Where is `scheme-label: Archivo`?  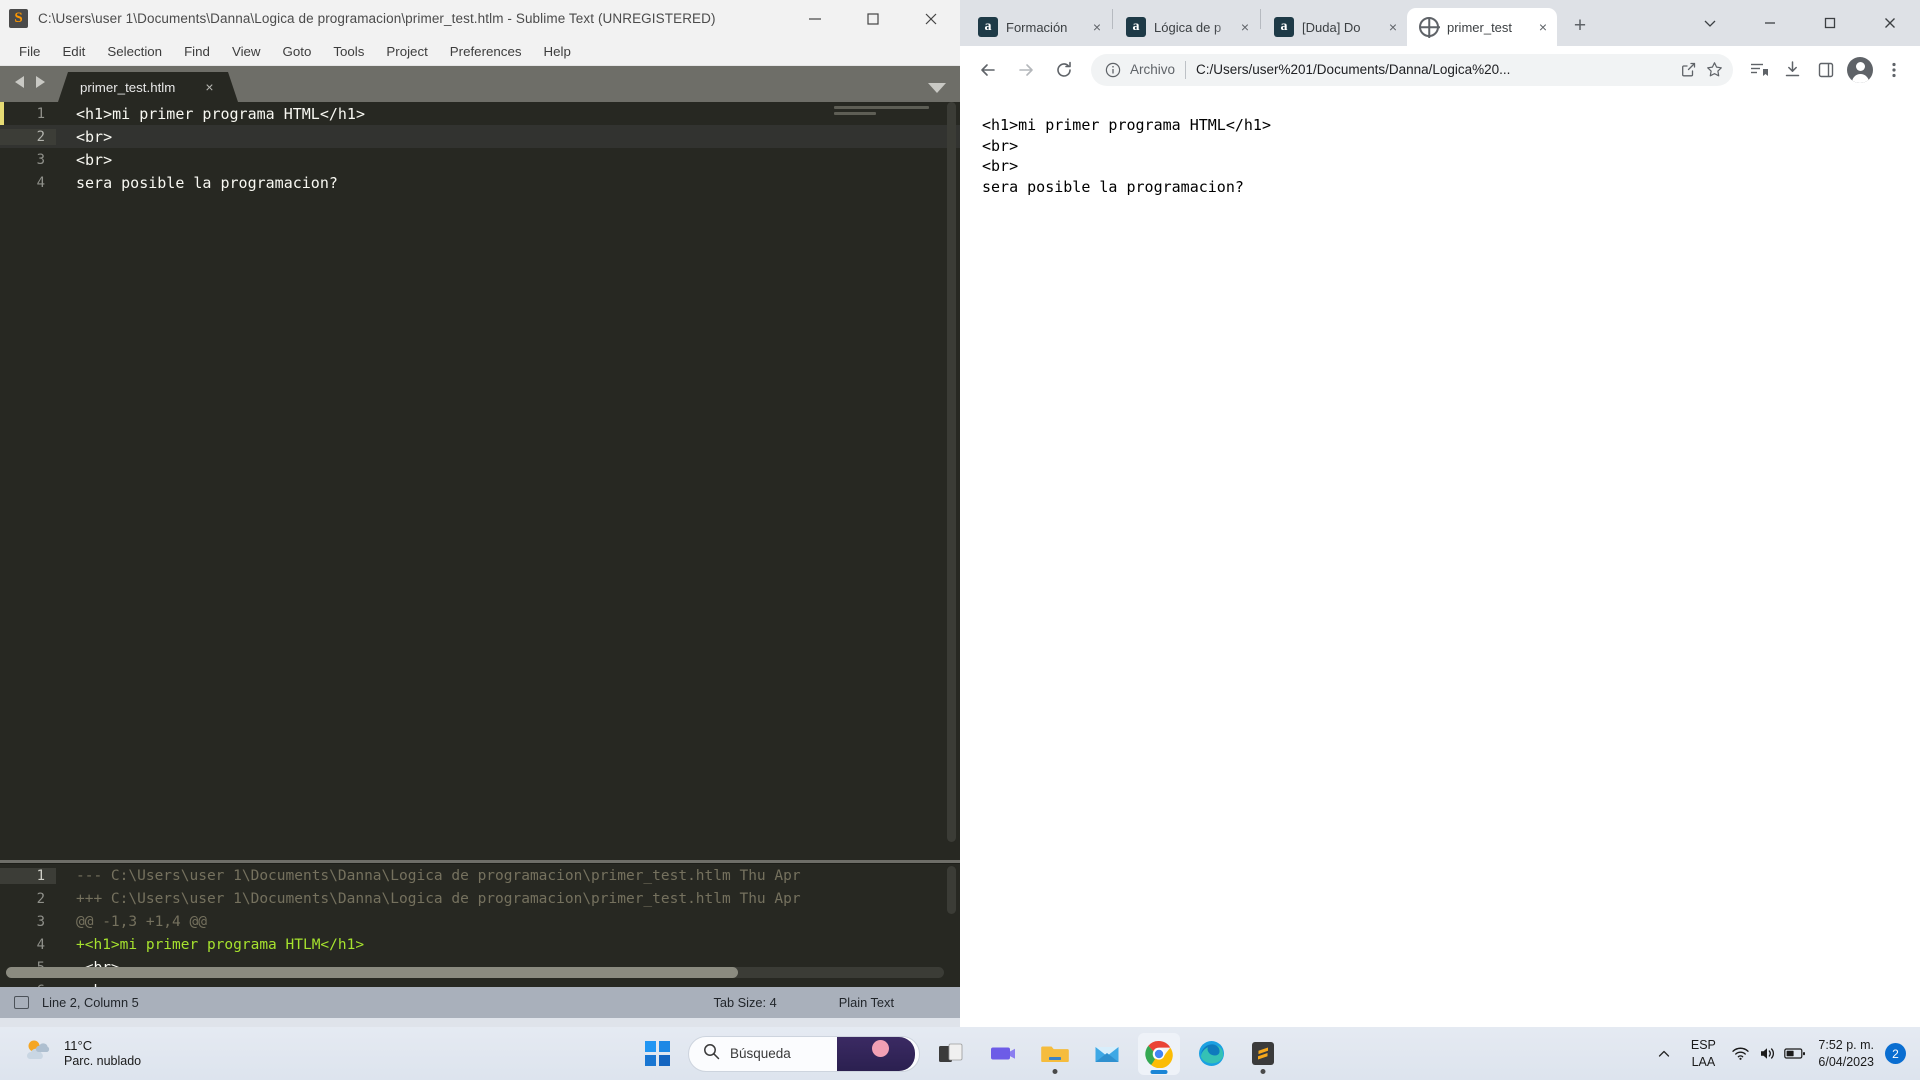
scheme-label: Archivo is located at coordinates (1153, 69).